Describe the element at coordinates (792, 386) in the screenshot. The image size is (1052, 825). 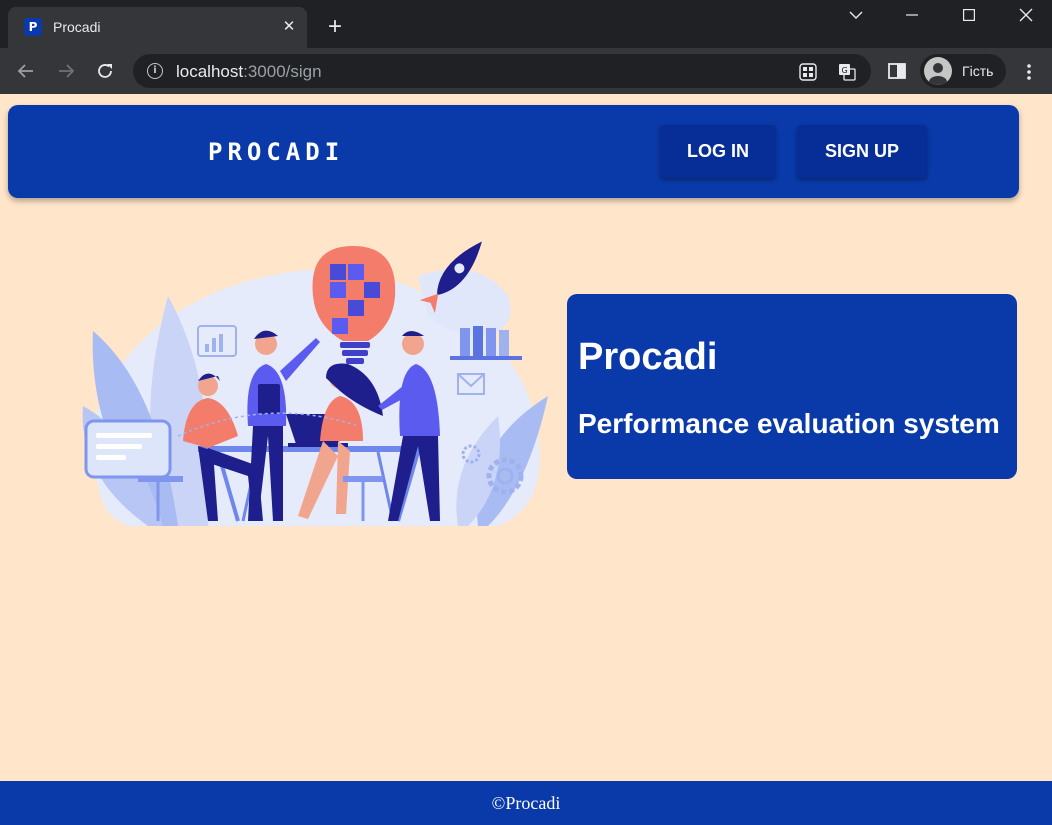
I see `hero-card: Procadi Performance evaluation system` at that location.